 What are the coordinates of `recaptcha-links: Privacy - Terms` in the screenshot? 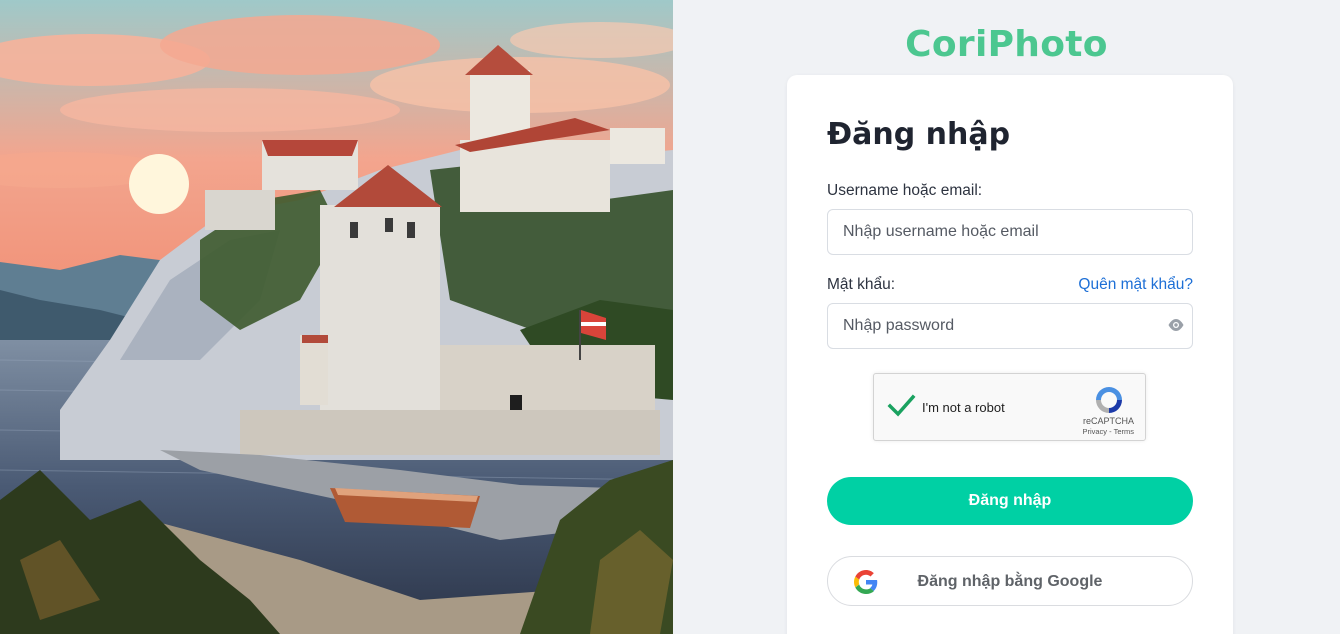 It's located at (1108, 431).